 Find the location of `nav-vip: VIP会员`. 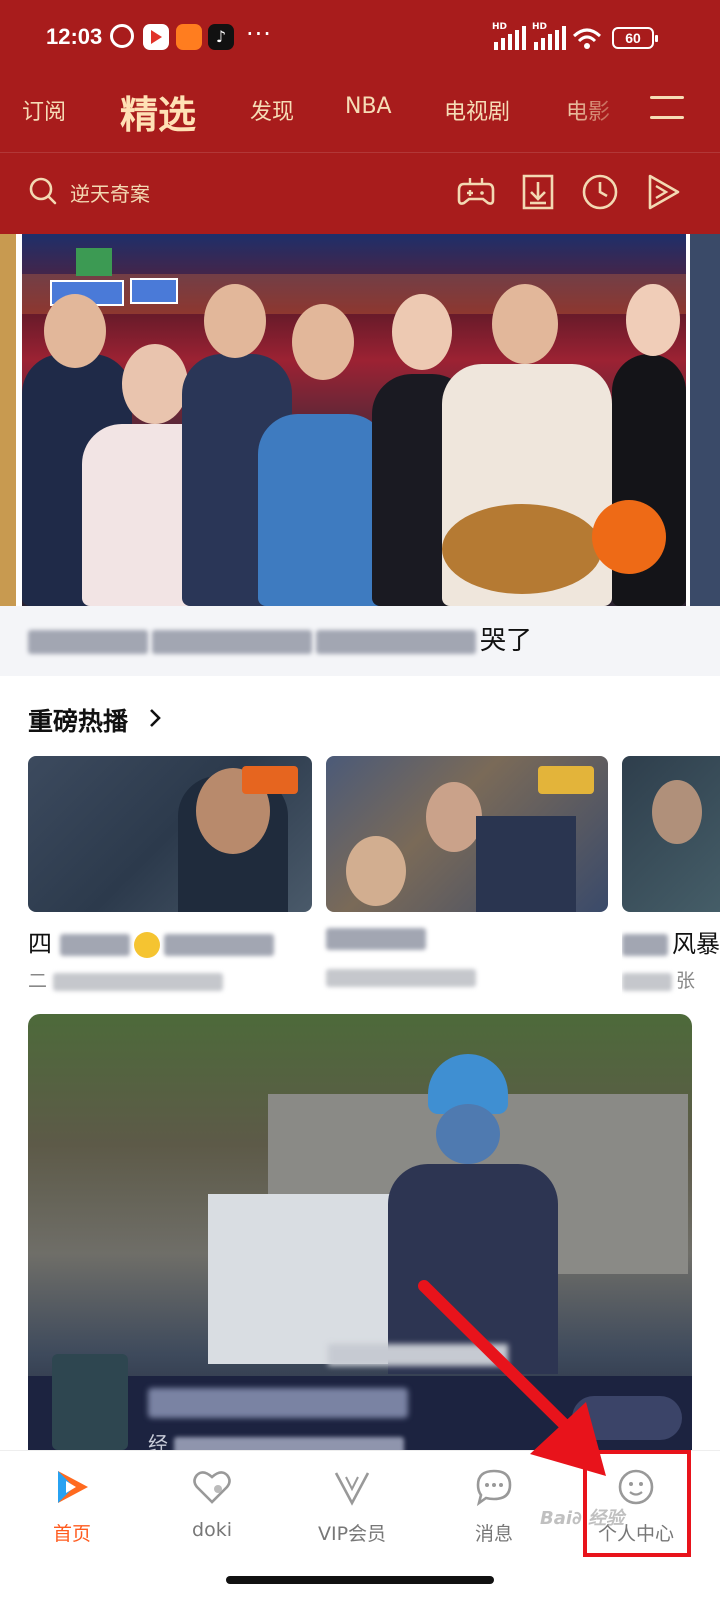

nav-vip: VIP会员 is located at coordinates (352, 1516).